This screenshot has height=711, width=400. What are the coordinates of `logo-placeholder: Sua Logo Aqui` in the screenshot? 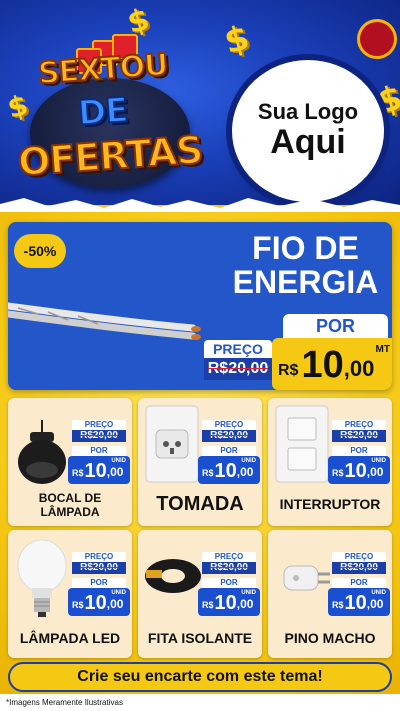 It's located at (308, 131).